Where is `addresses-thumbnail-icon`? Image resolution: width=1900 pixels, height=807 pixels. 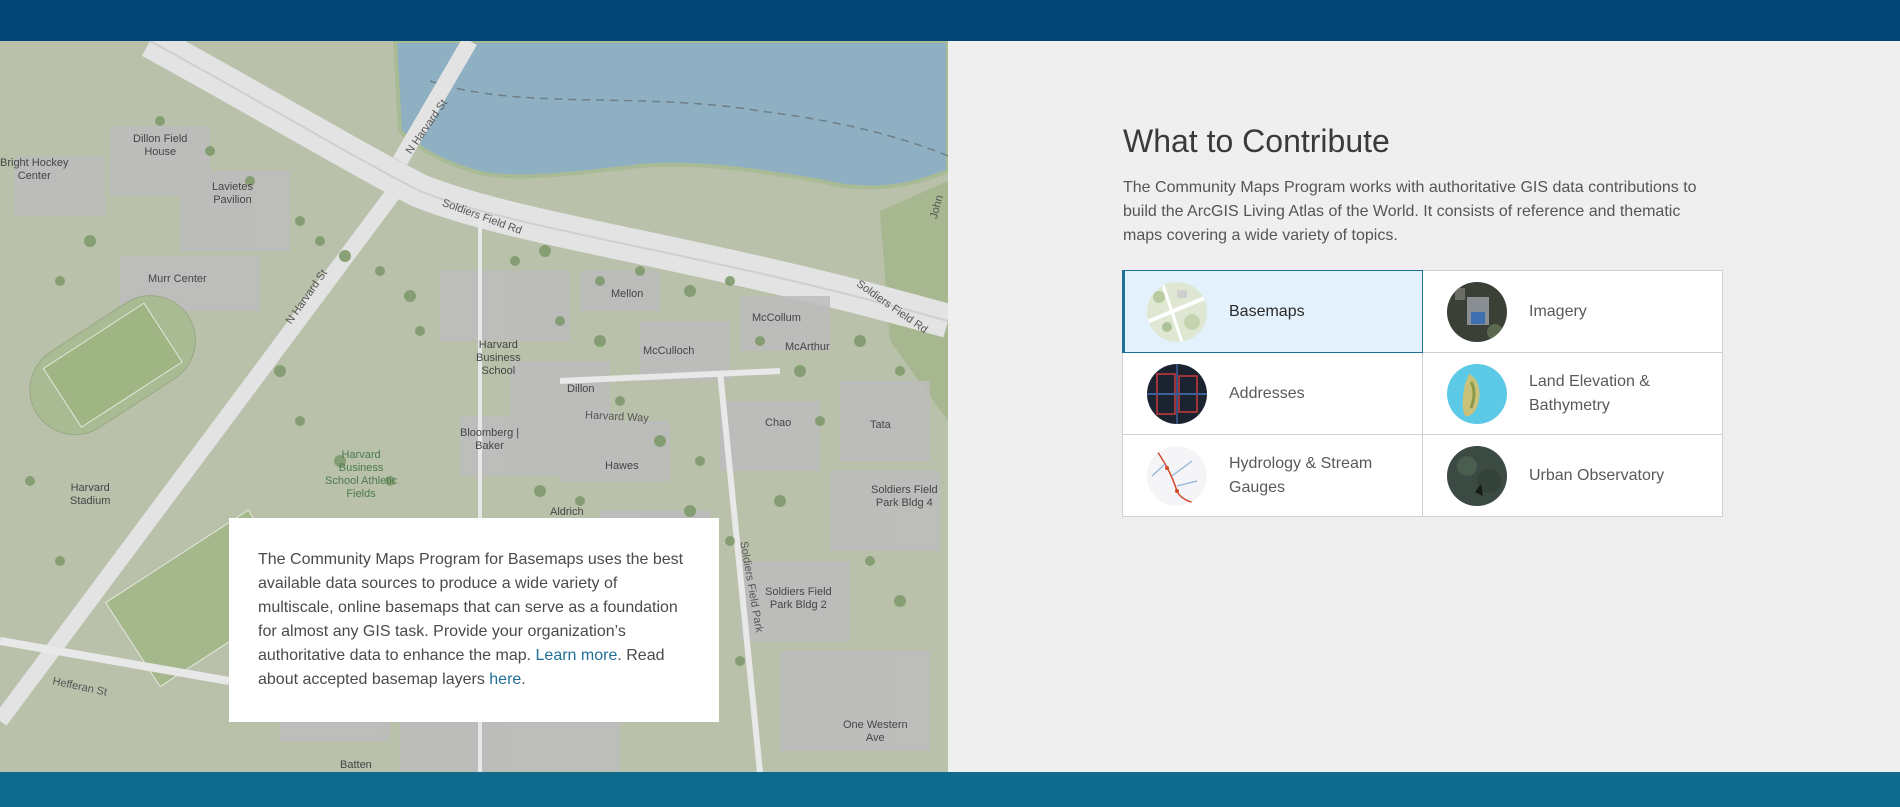
addresses-thumbnail-icon is located at coordinates (1177, 393).